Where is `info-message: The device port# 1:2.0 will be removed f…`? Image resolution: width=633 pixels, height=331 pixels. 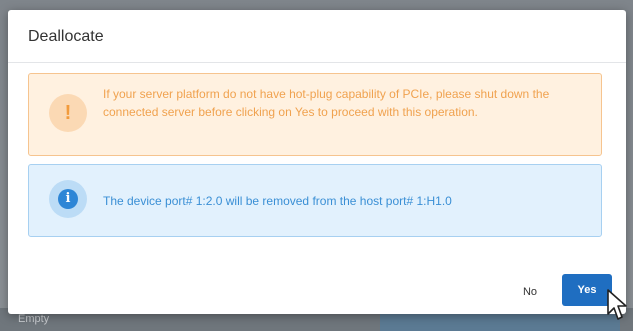
info-message: The device port# 1:2.0 will be removed f… is located at coordinates (277, 201).